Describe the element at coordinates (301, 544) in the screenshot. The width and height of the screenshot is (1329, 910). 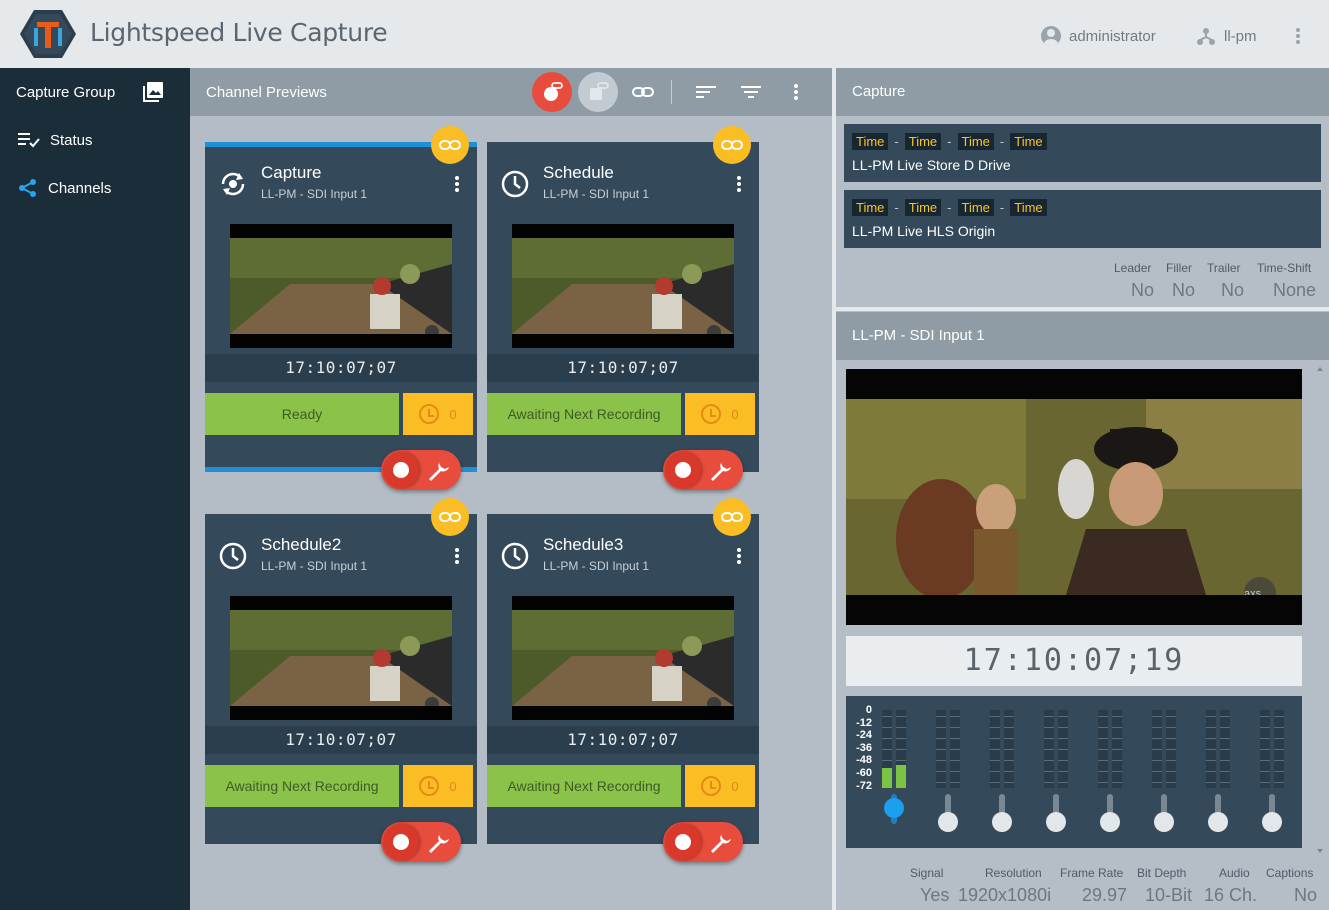
I see `channel-title: Schedule2` at that location.